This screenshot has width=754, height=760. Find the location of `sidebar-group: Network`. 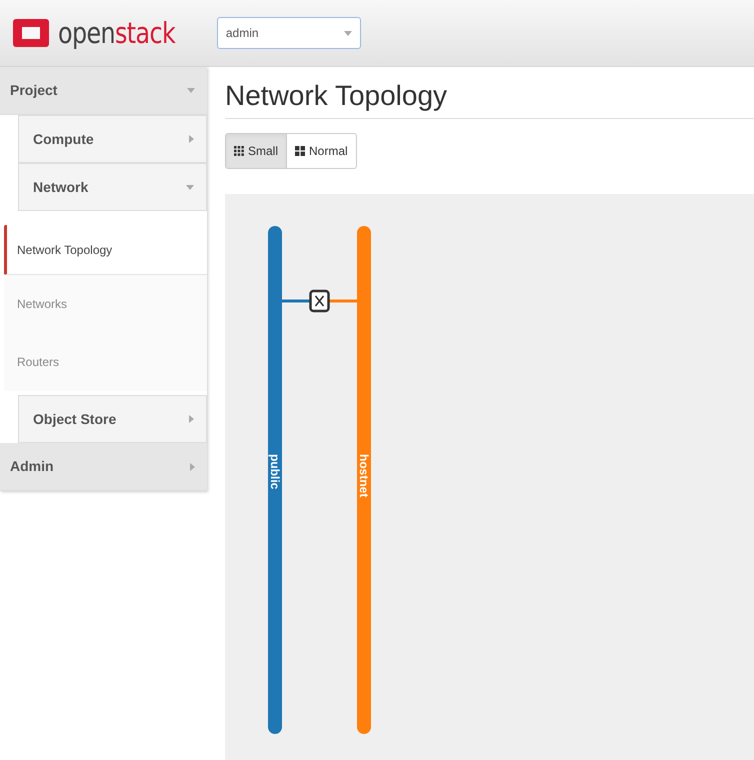

sidebar-group: Network is located at coordinates (112, 187).